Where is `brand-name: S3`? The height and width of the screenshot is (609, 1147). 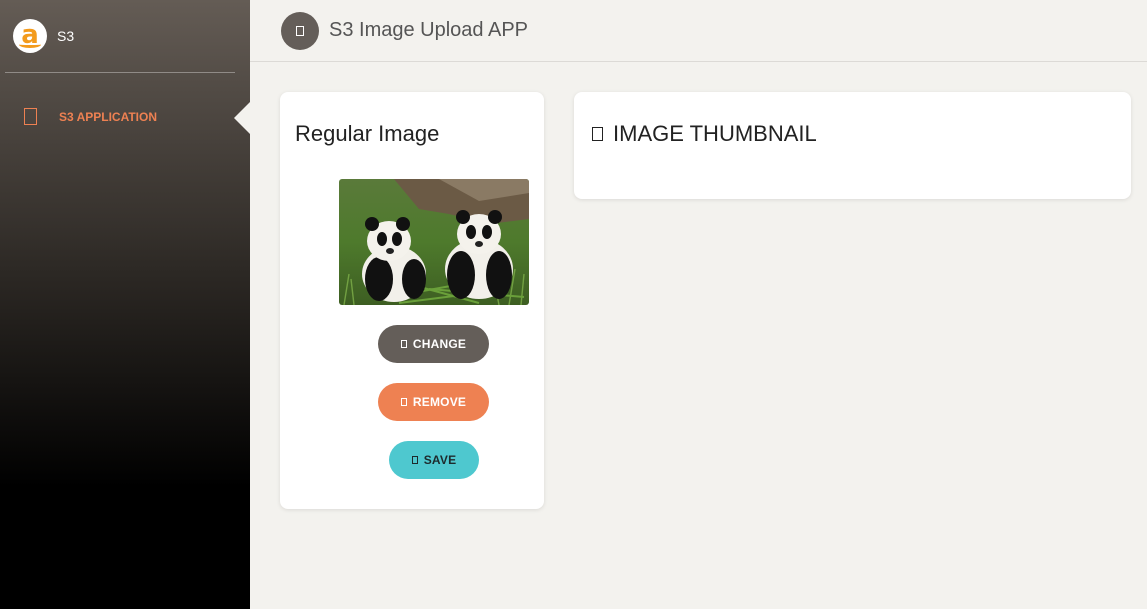
brand-name: S3 is located at coordinates (66, 36).